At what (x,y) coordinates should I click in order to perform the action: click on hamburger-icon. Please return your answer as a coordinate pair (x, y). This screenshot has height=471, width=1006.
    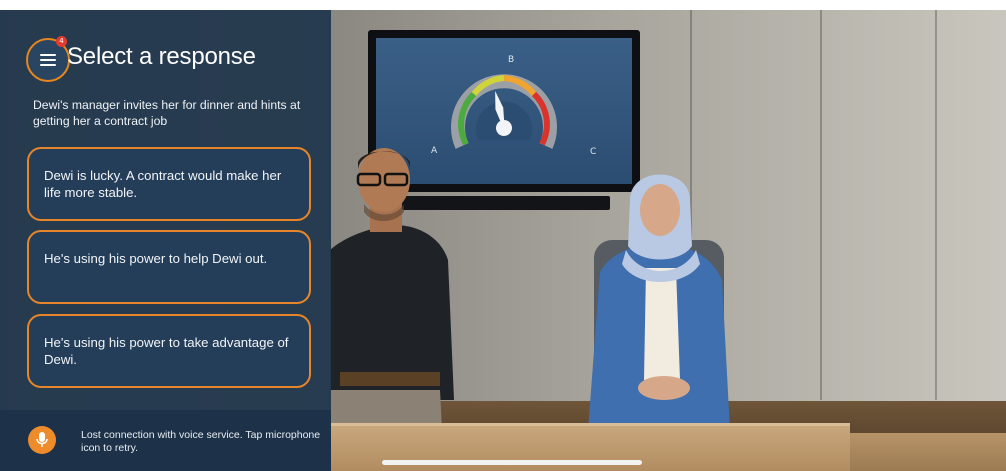
    Looking at the image, I should click on (48, 60).